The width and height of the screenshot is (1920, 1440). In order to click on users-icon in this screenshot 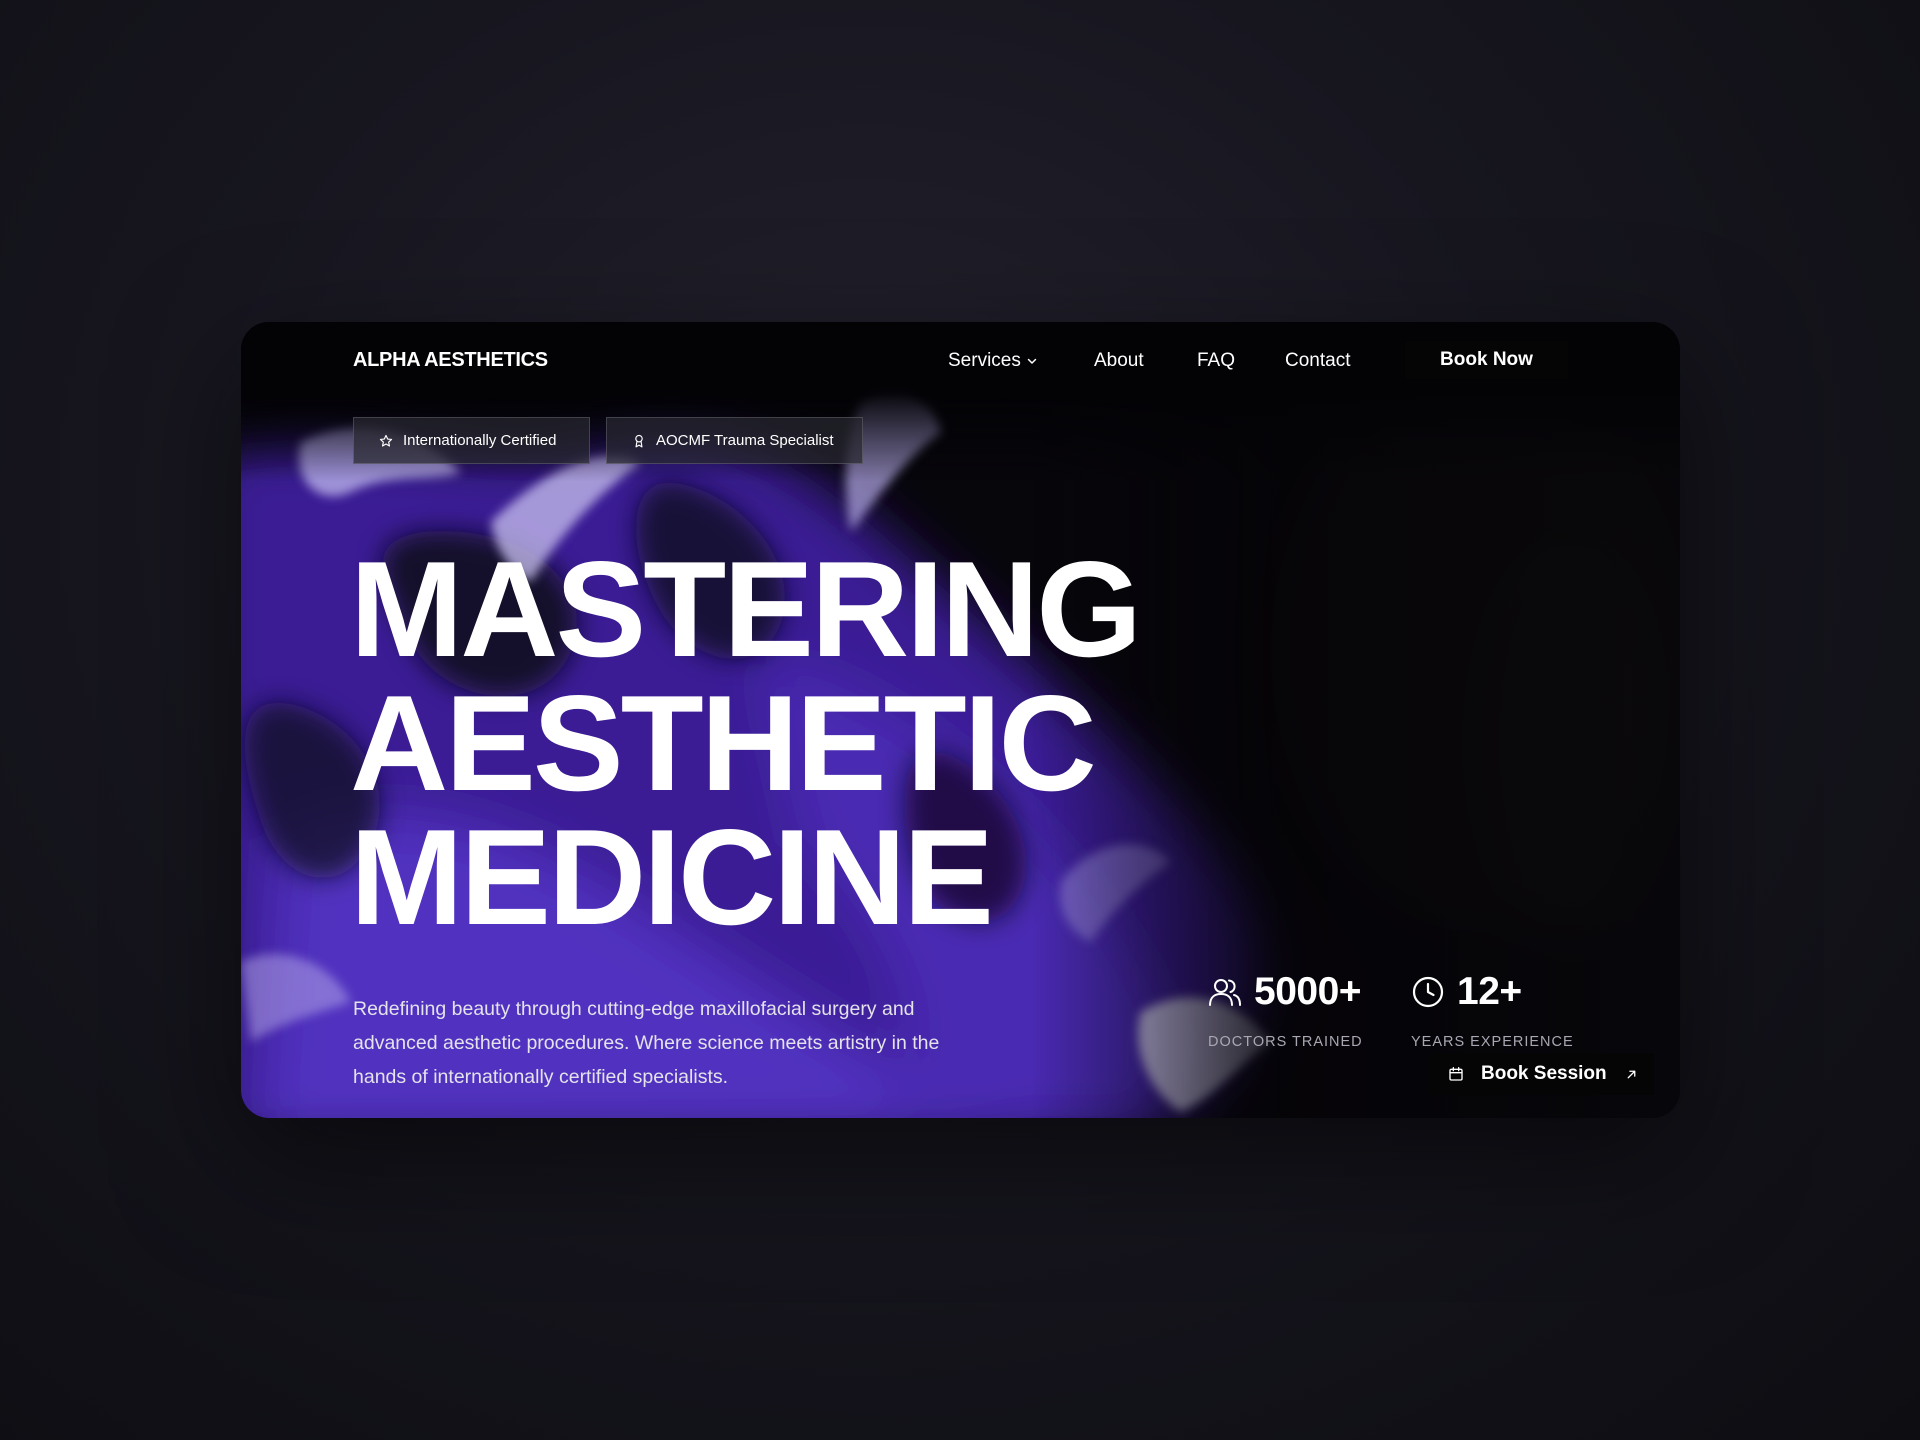, I will do `click(1225, 992)`.